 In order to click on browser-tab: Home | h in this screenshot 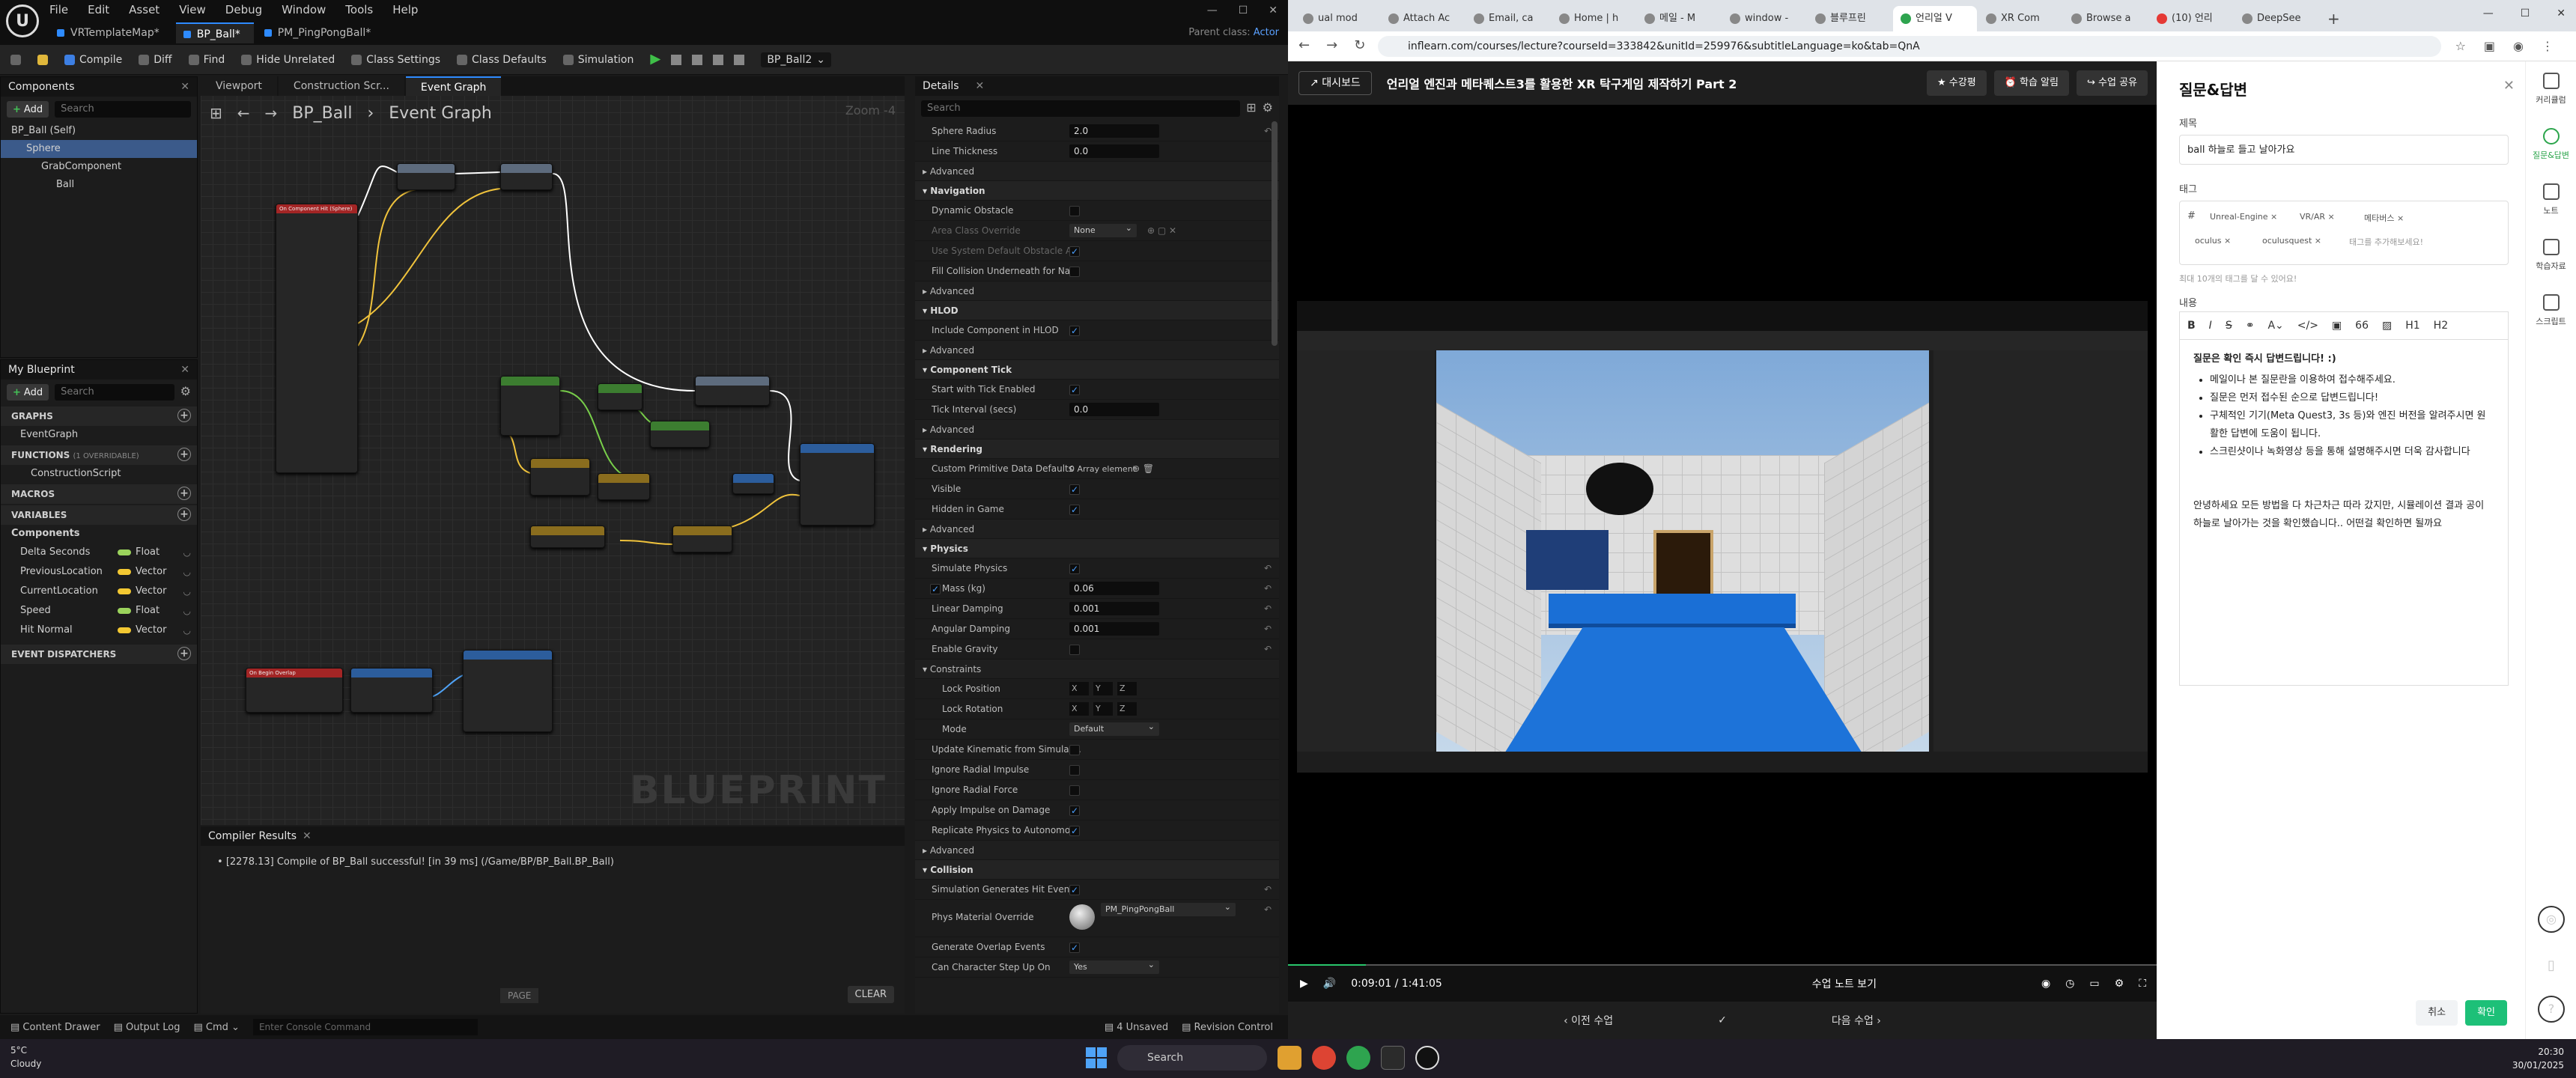, I will do `click(1593, 18)`.